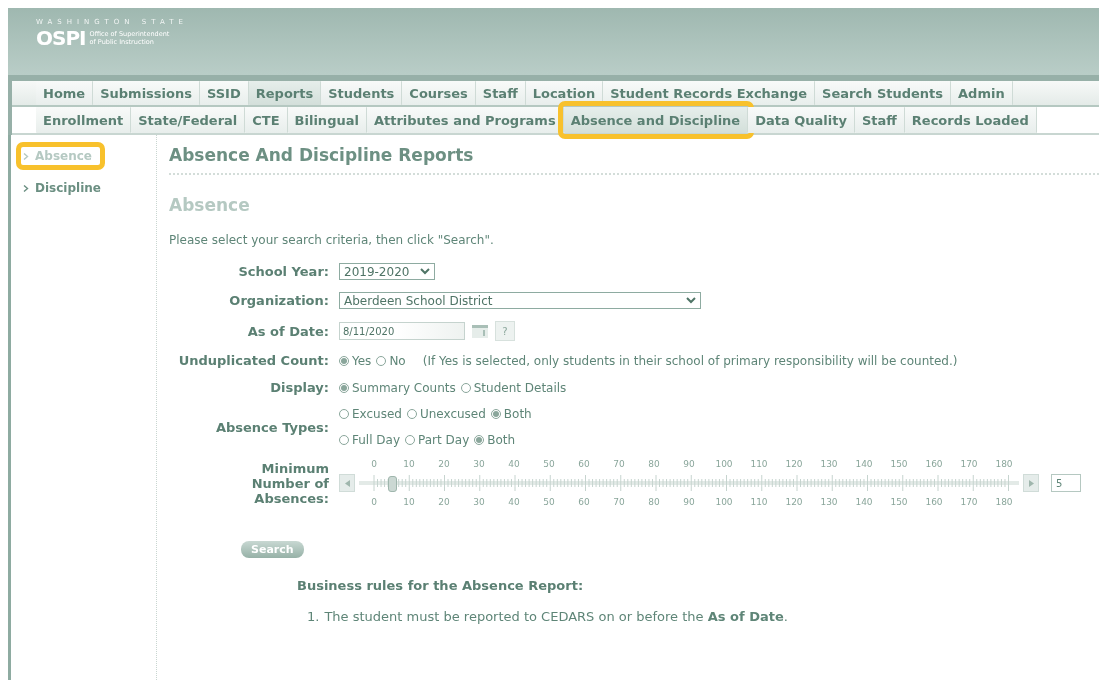 Image resolution: width=1099 pixels, height=686 pixels. What do you see at coordinates (285, 93) in the screenshot?
I see `nav-tab: Reports` at bounding box center [285, 93].